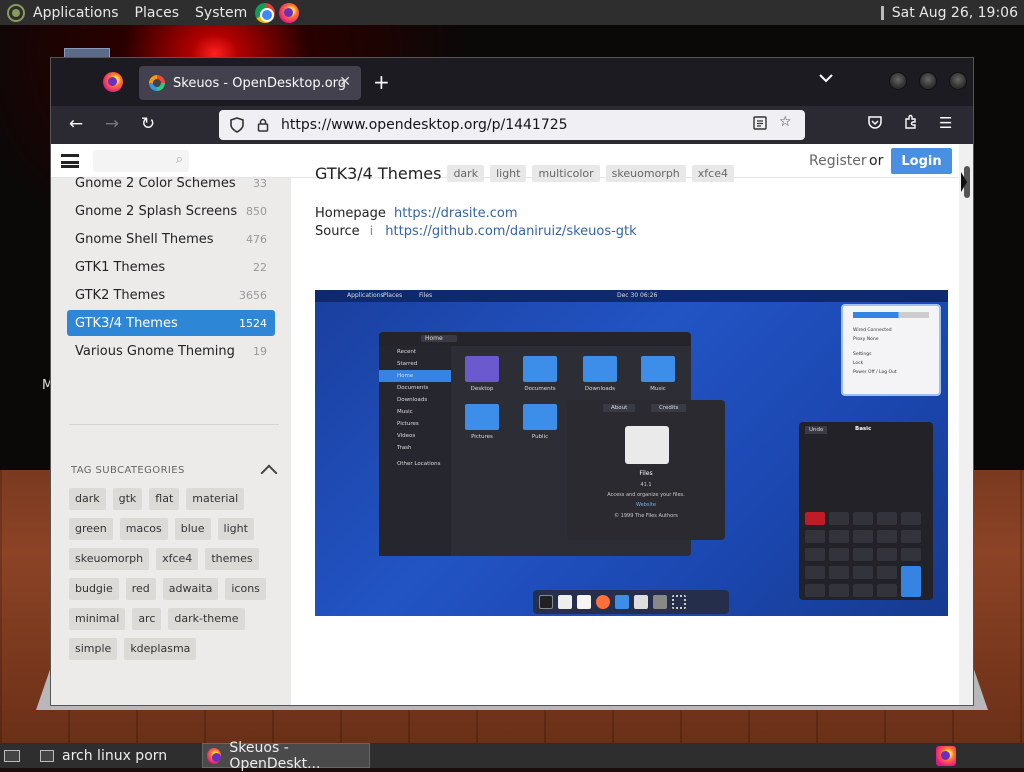 This screenshot has width=1024, height=772. I want to click on product-tag: xfce4, so click(712, 173).